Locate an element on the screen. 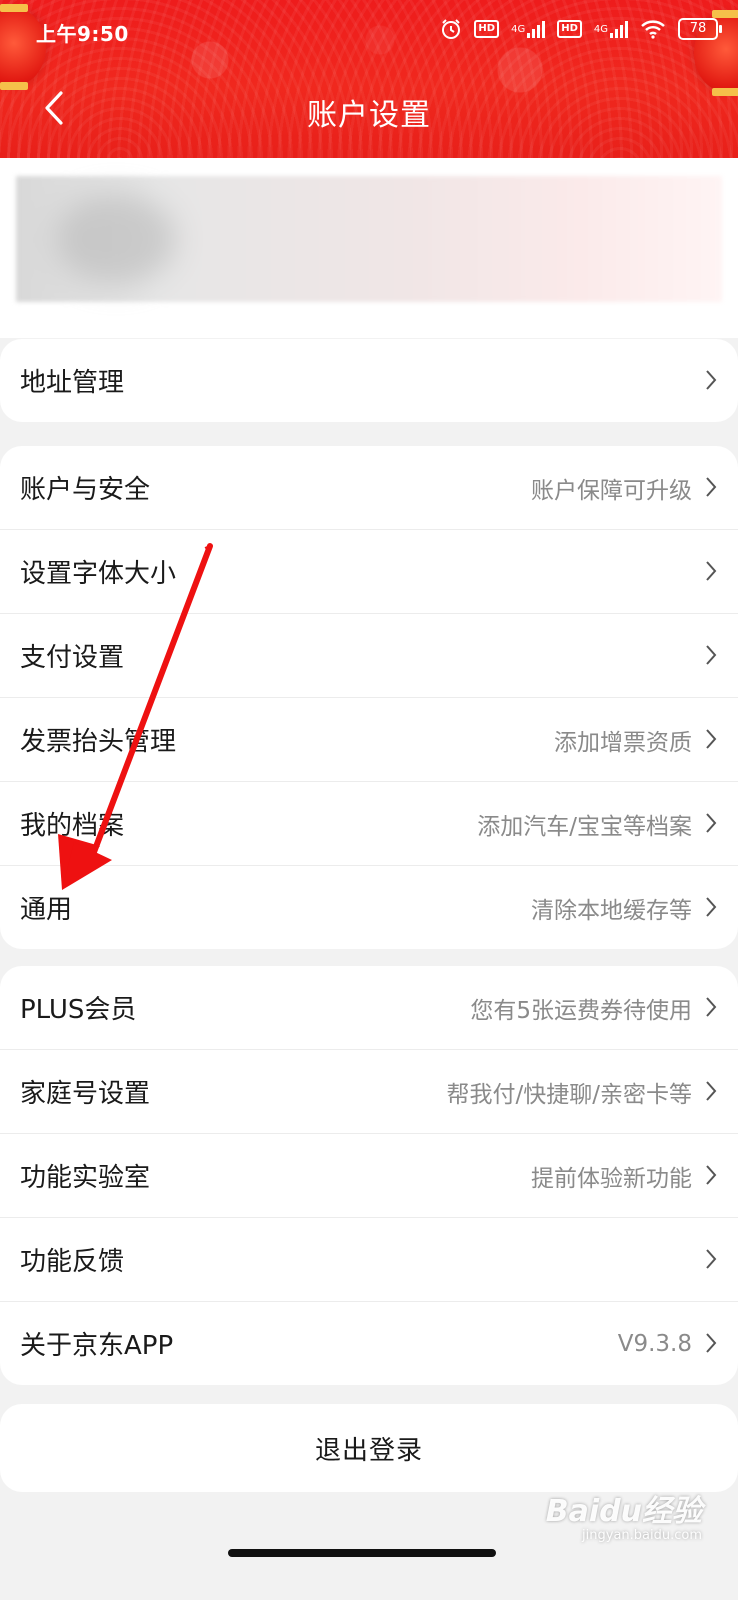 Image resolution: width=738 pixels, height=1600 pixels. profile-card is located at coordinates (369, 248).